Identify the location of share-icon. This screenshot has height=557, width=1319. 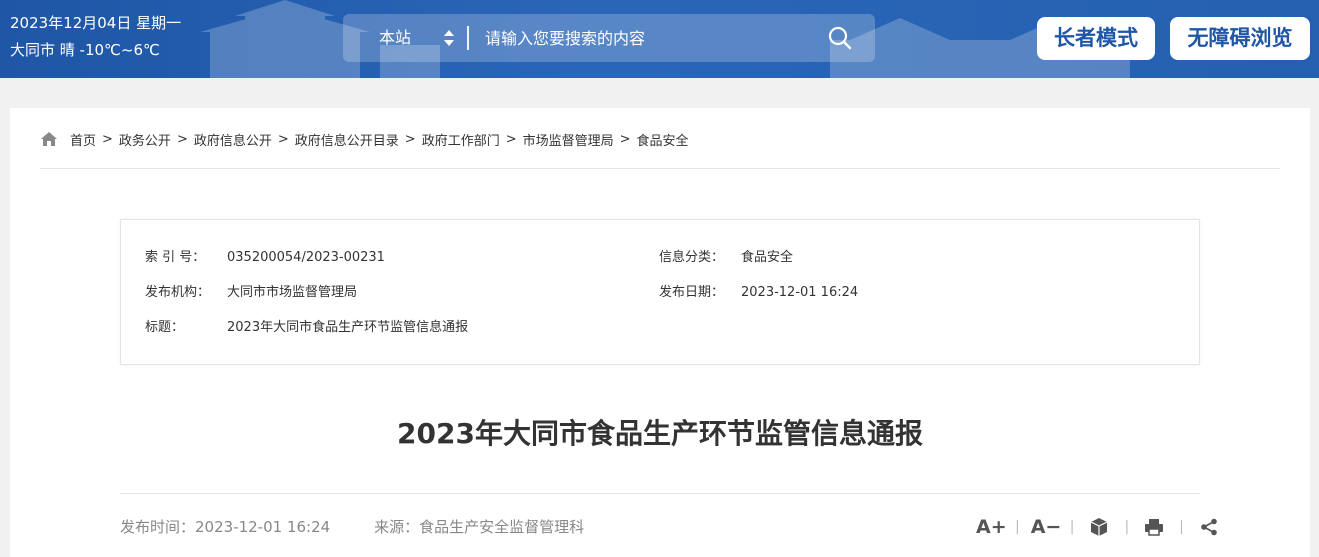
(1209, 527).